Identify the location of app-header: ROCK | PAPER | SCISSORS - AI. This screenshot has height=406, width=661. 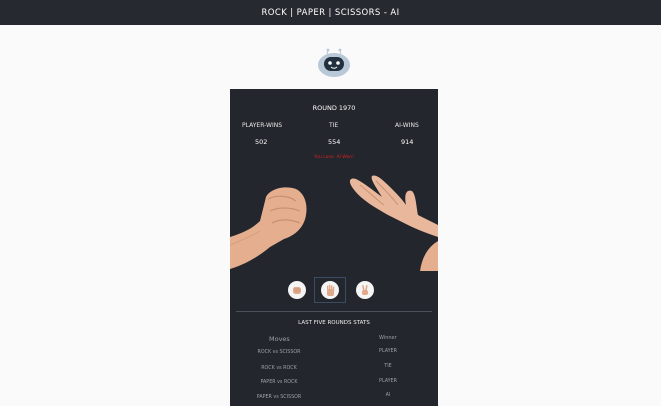
(330, 12).